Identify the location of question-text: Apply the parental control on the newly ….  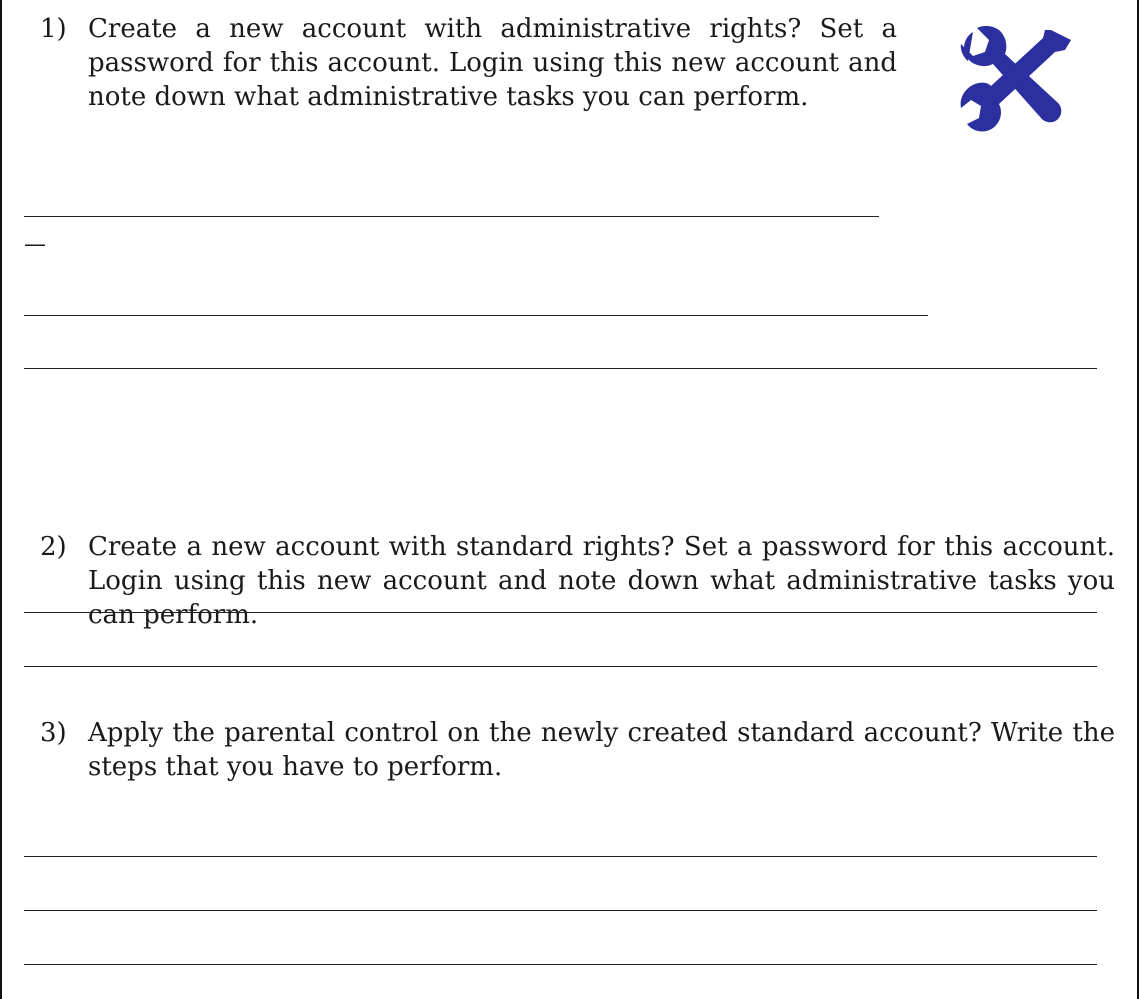
(601, 750).